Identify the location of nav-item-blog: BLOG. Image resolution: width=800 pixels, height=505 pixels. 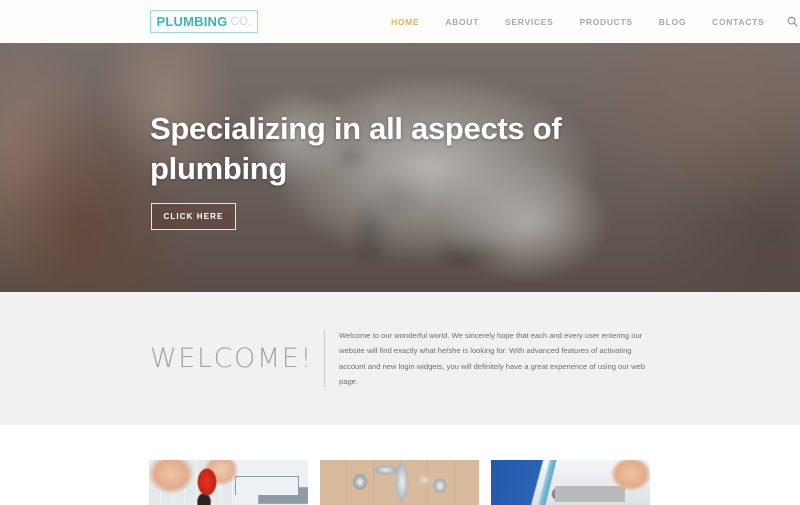
(672, 22).